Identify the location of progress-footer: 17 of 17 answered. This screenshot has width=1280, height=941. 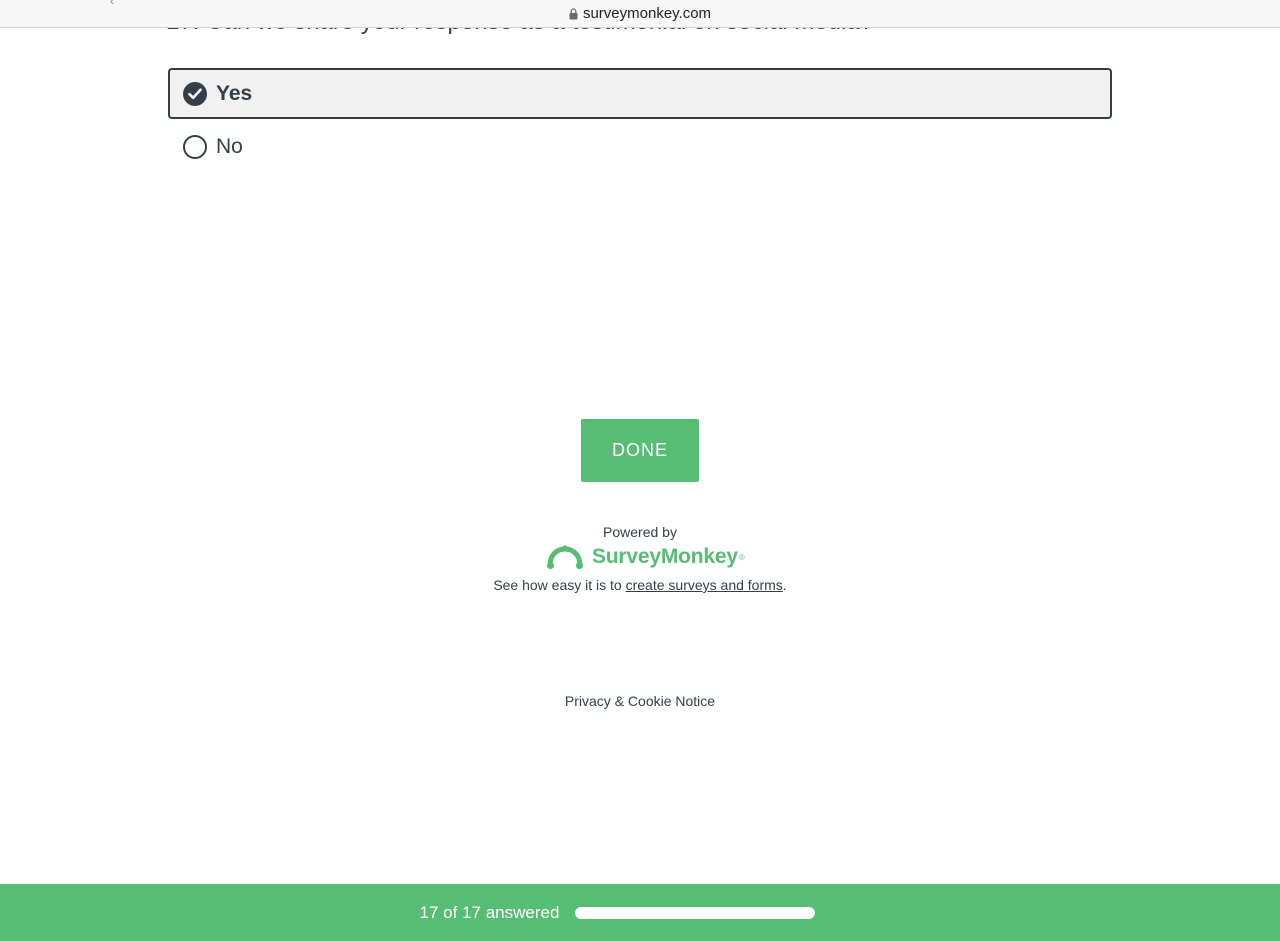
(640, 912).